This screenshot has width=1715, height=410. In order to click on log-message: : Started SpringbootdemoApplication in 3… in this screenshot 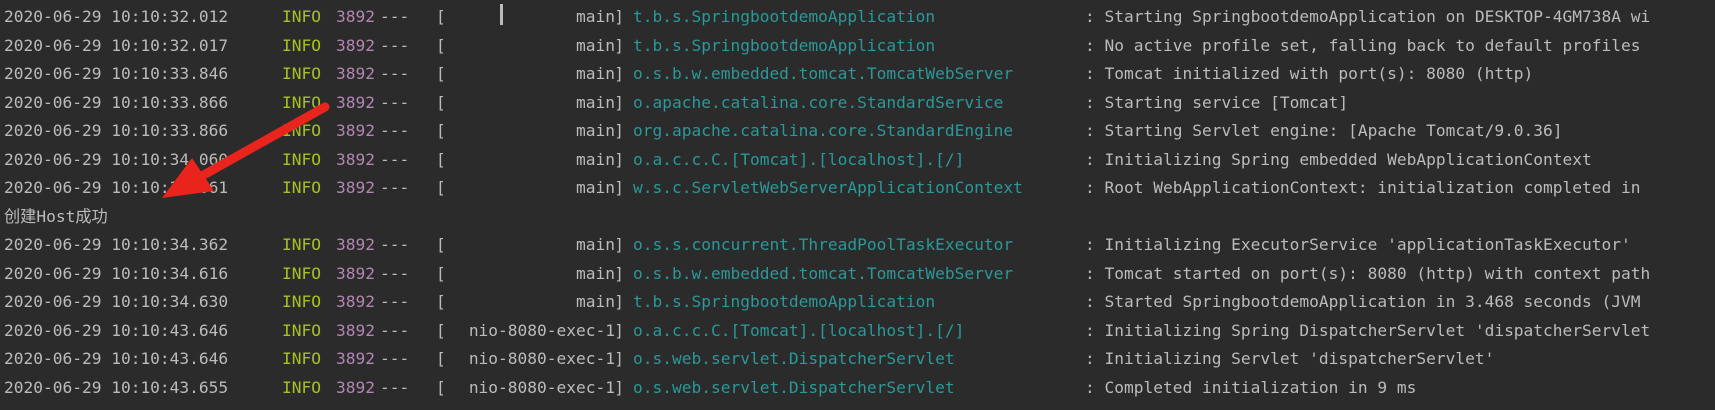, I will do `click(1363, 301)`.